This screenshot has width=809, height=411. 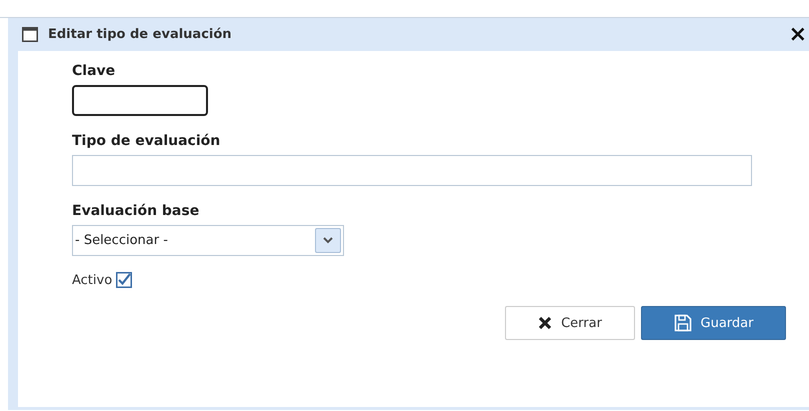 What do you see at coordinates (92, 280) in the screenshot?
I see `checkbox-label: Activo` at bounding box center [92, 280].